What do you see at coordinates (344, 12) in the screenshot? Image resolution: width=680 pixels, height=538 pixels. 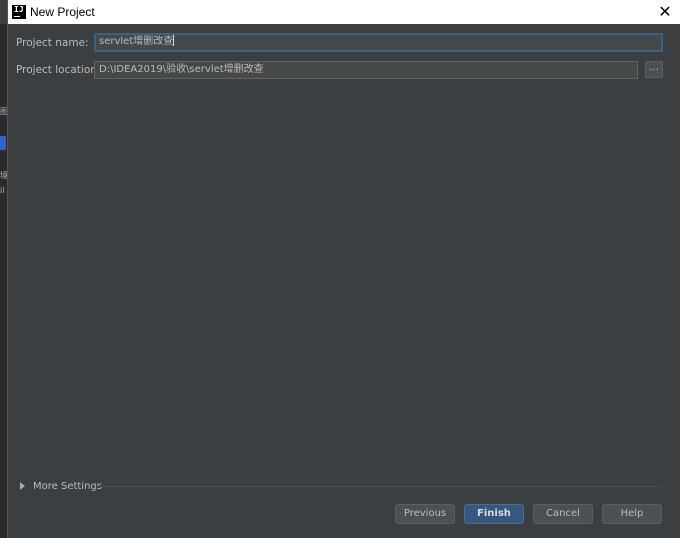 I see `title-bar: IJ New Project ✕` at bounding box center [344, 12].